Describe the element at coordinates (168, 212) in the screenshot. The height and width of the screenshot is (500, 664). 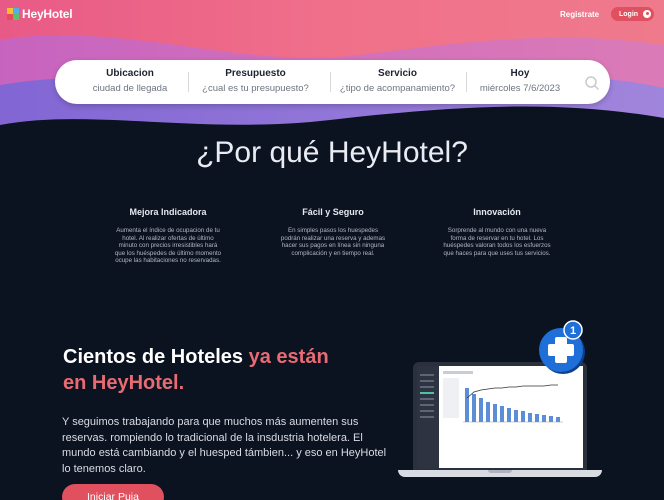
I see `feature-title: Mejora Indicadora` at that location.